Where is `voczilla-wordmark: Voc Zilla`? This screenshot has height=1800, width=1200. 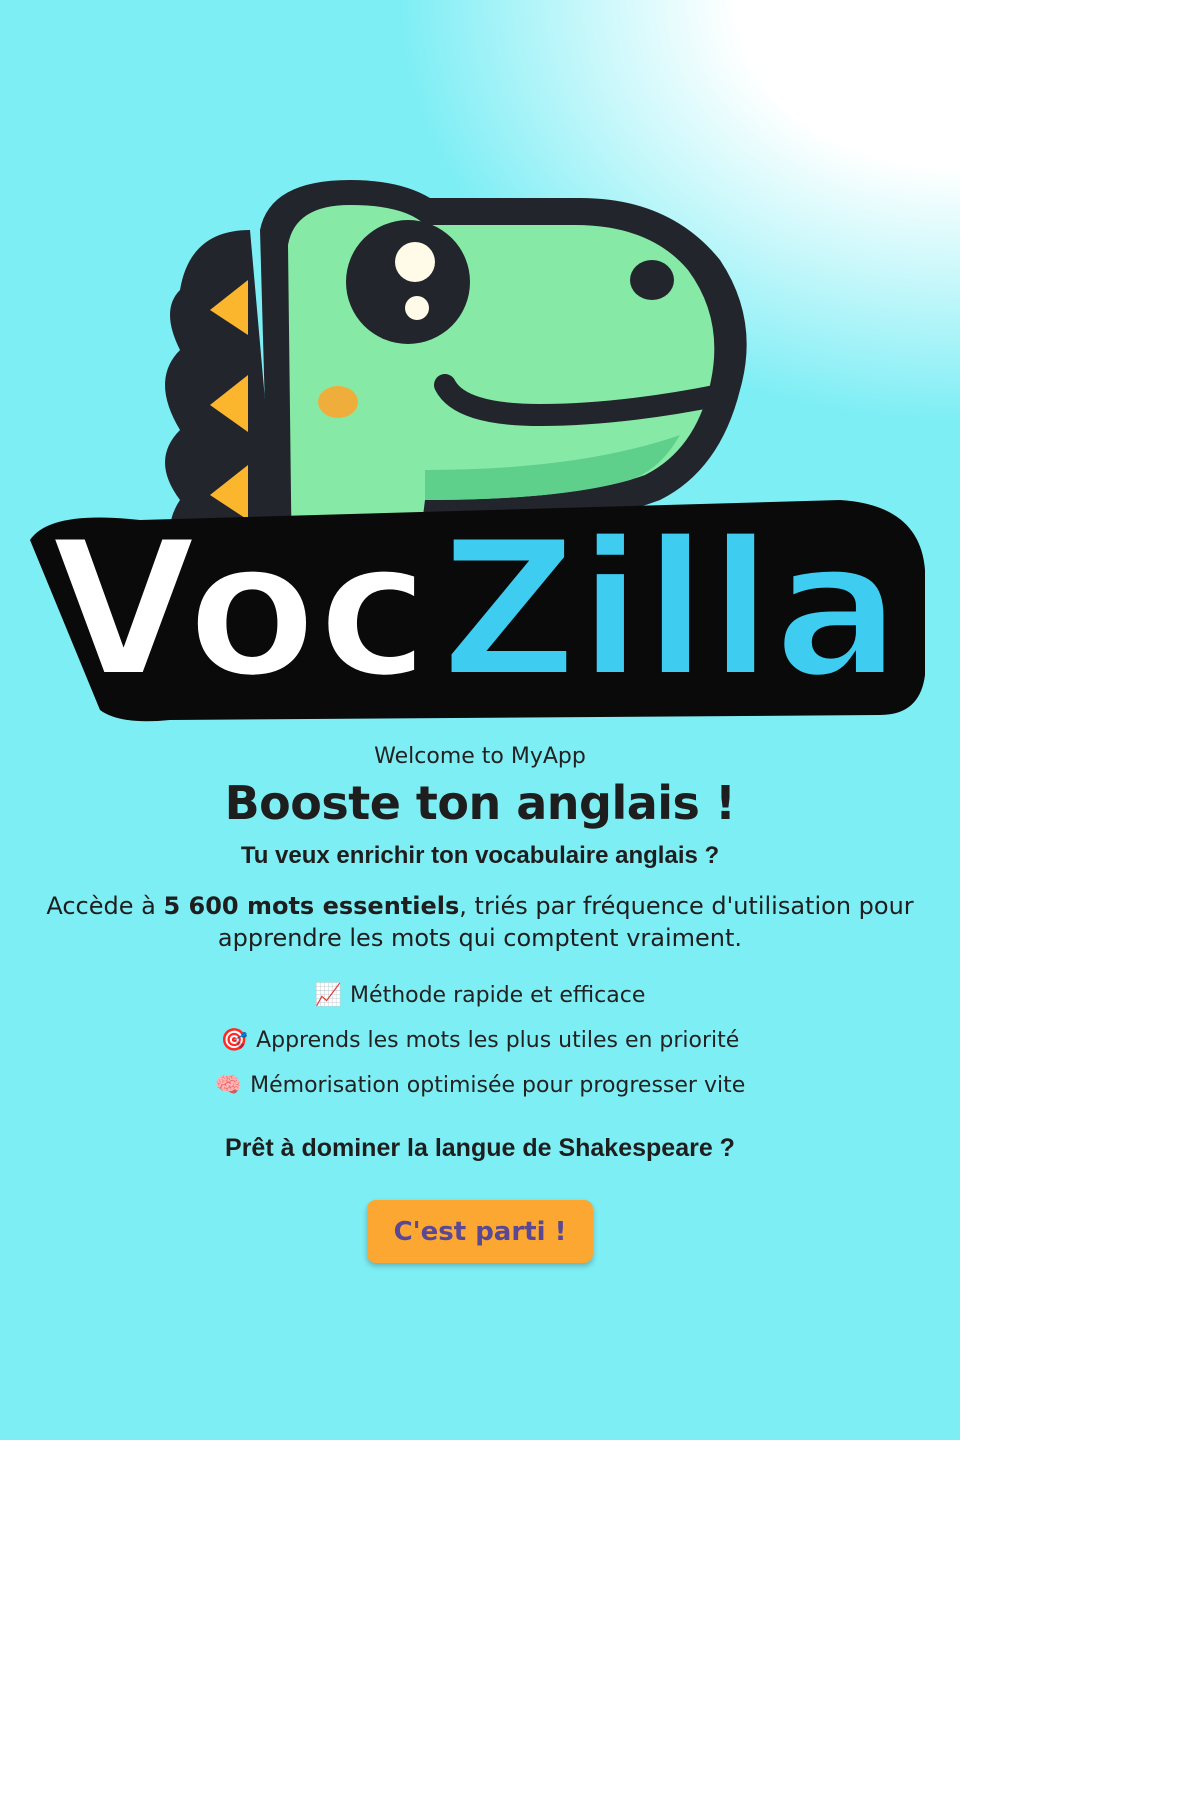 voczilla-wordmark: Voc Zilla is located at coordinates (477, 609).